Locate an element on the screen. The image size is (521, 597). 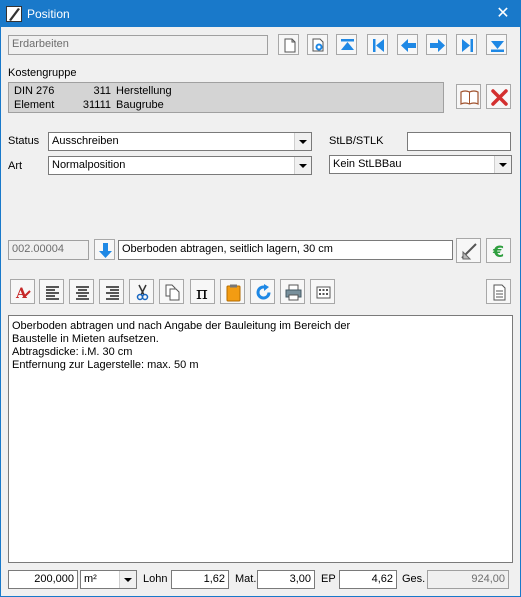
last-record-button is located at coordinates (466, 44).